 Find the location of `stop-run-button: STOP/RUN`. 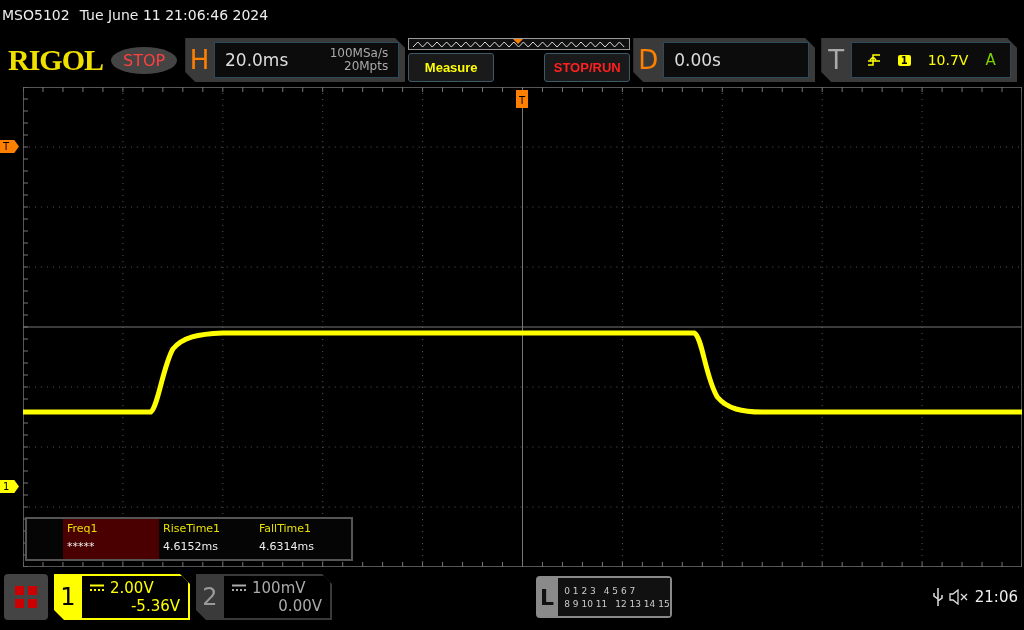

stop-run-button: STOP/RUN is located at coordinates (587, 67).